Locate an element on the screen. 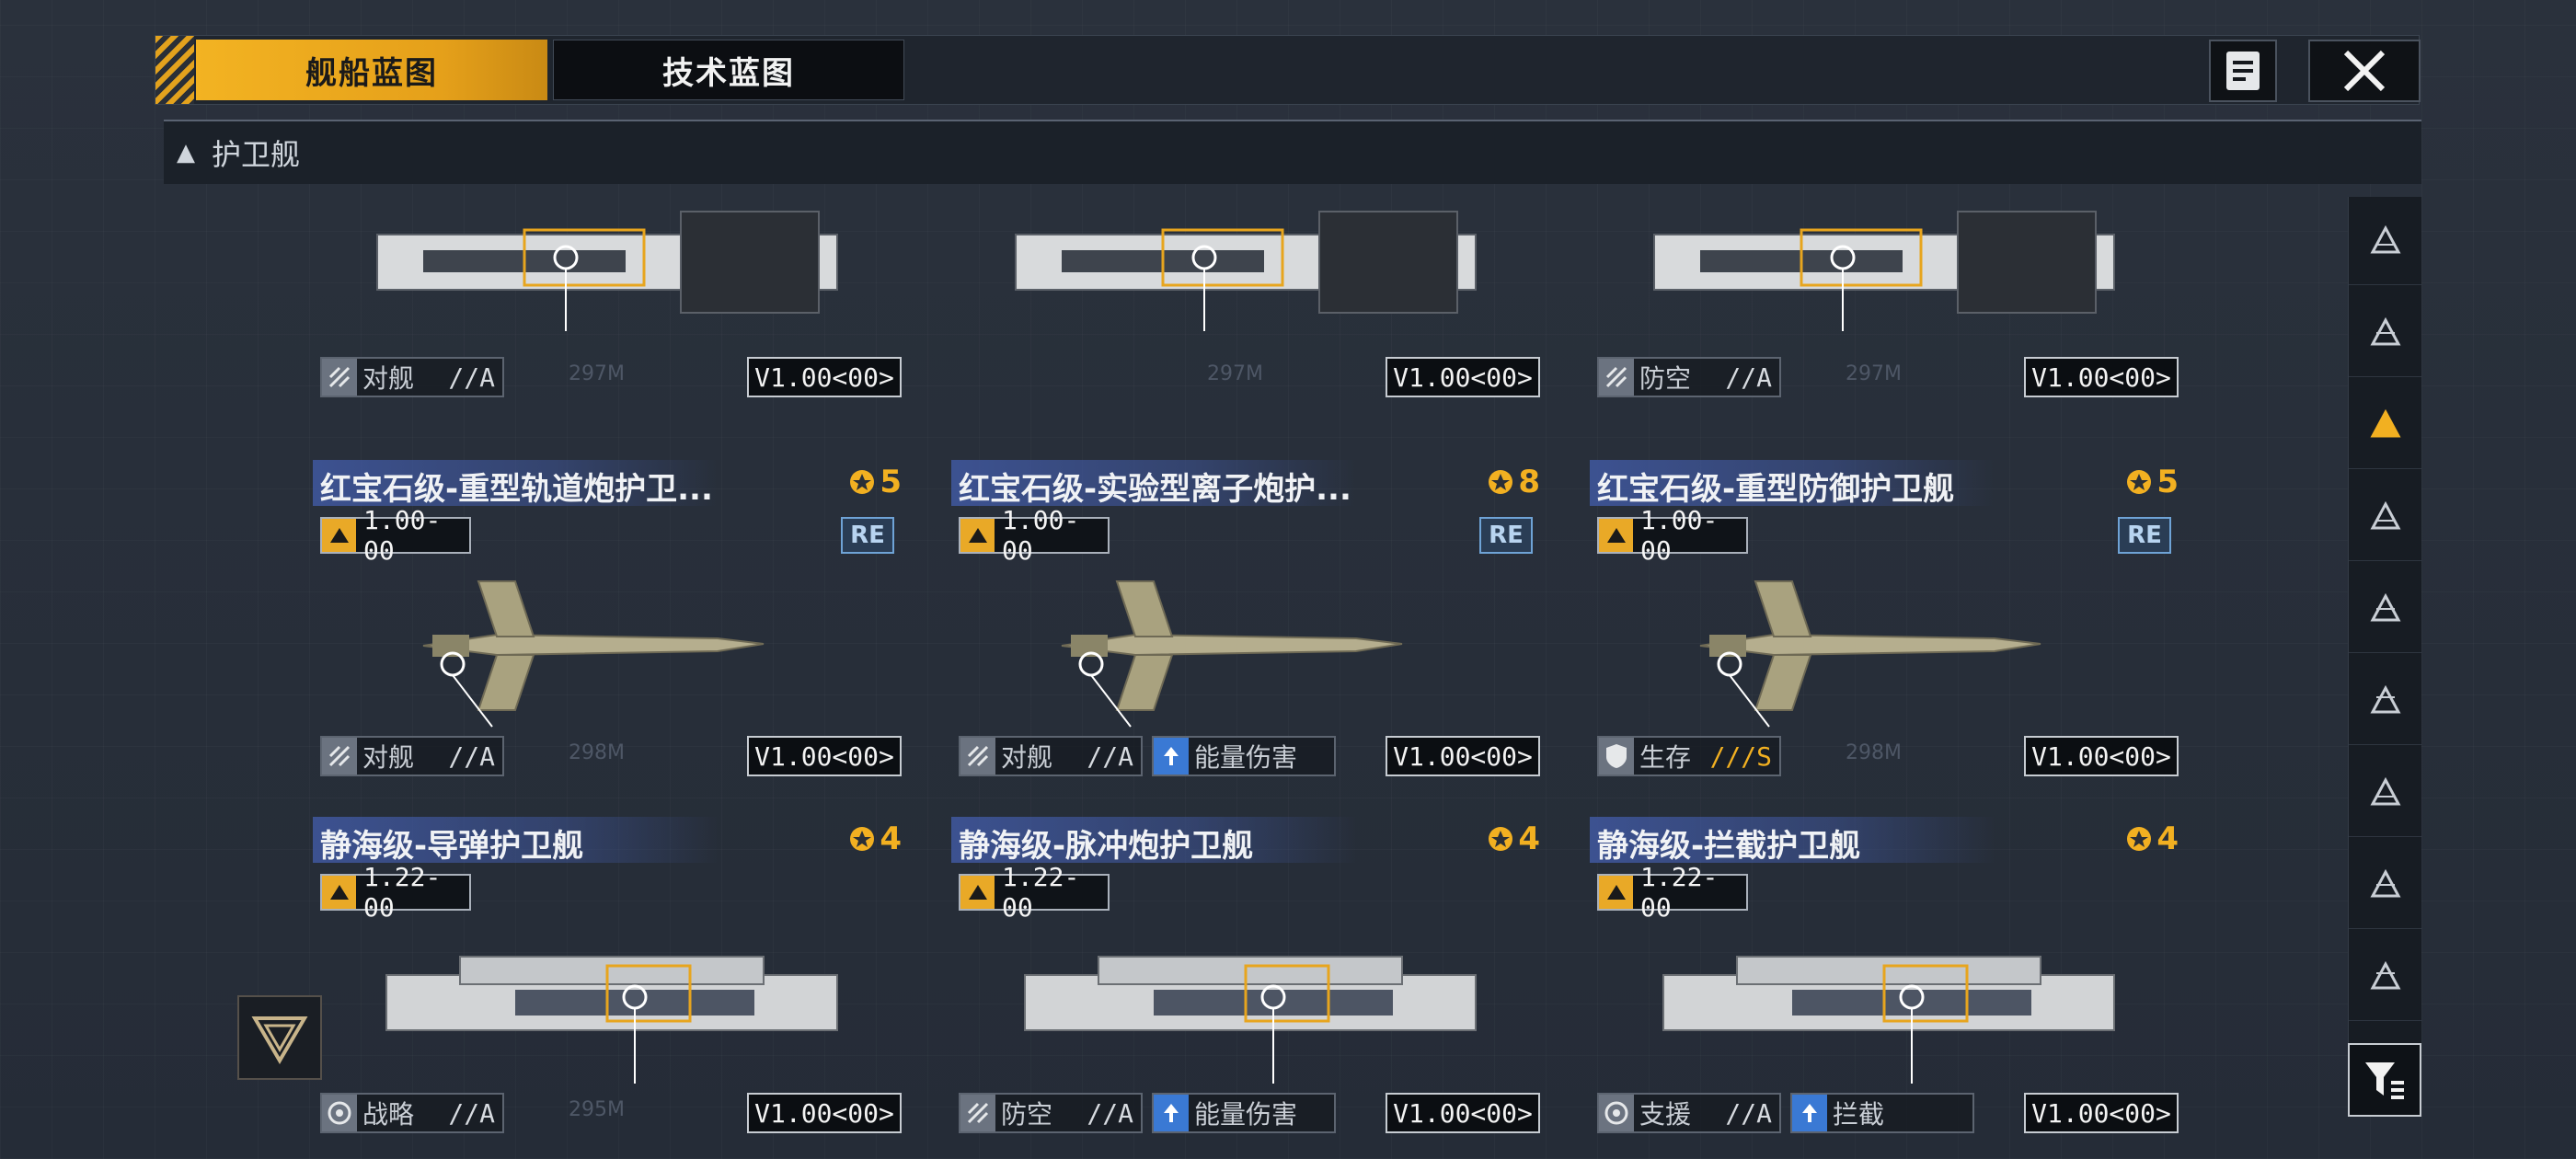 The height and width of the screenshot is (1159, 2576). section-header: ▲ 护卫舰 is located at coordinates (1292, 152).